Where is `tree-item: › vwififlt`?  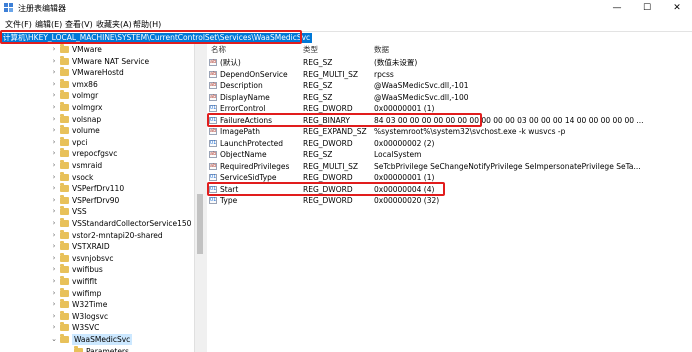
tree-item: › vwififlt is located at coordinates (97, 281).